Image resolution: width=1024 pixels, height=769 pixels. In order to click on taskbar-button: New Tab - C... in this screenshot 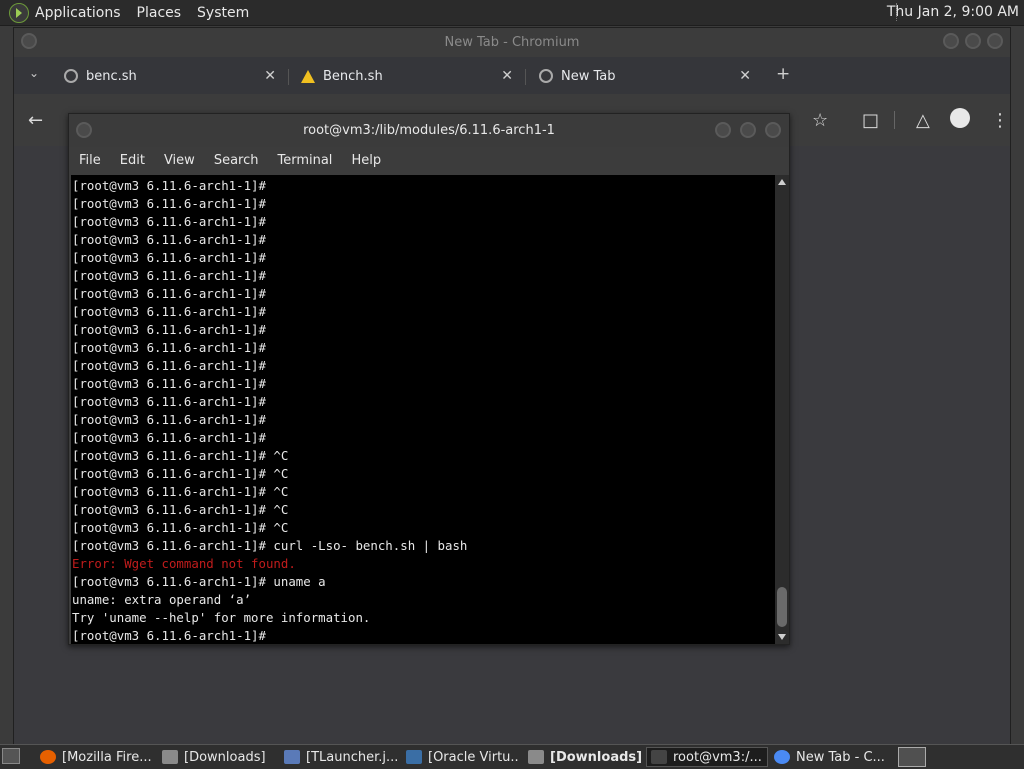, I will do `click(829, 757)`.